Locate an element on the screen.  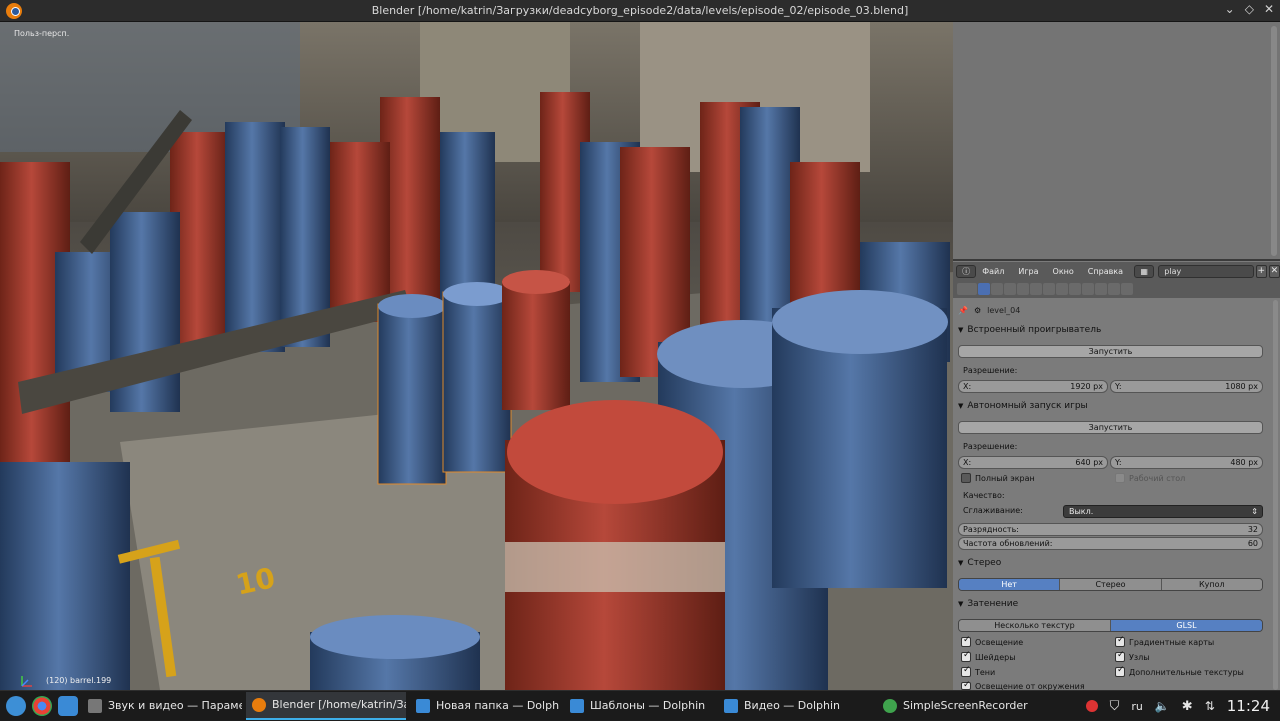
menu-game: Игра is located at coordinates (1028, 271).